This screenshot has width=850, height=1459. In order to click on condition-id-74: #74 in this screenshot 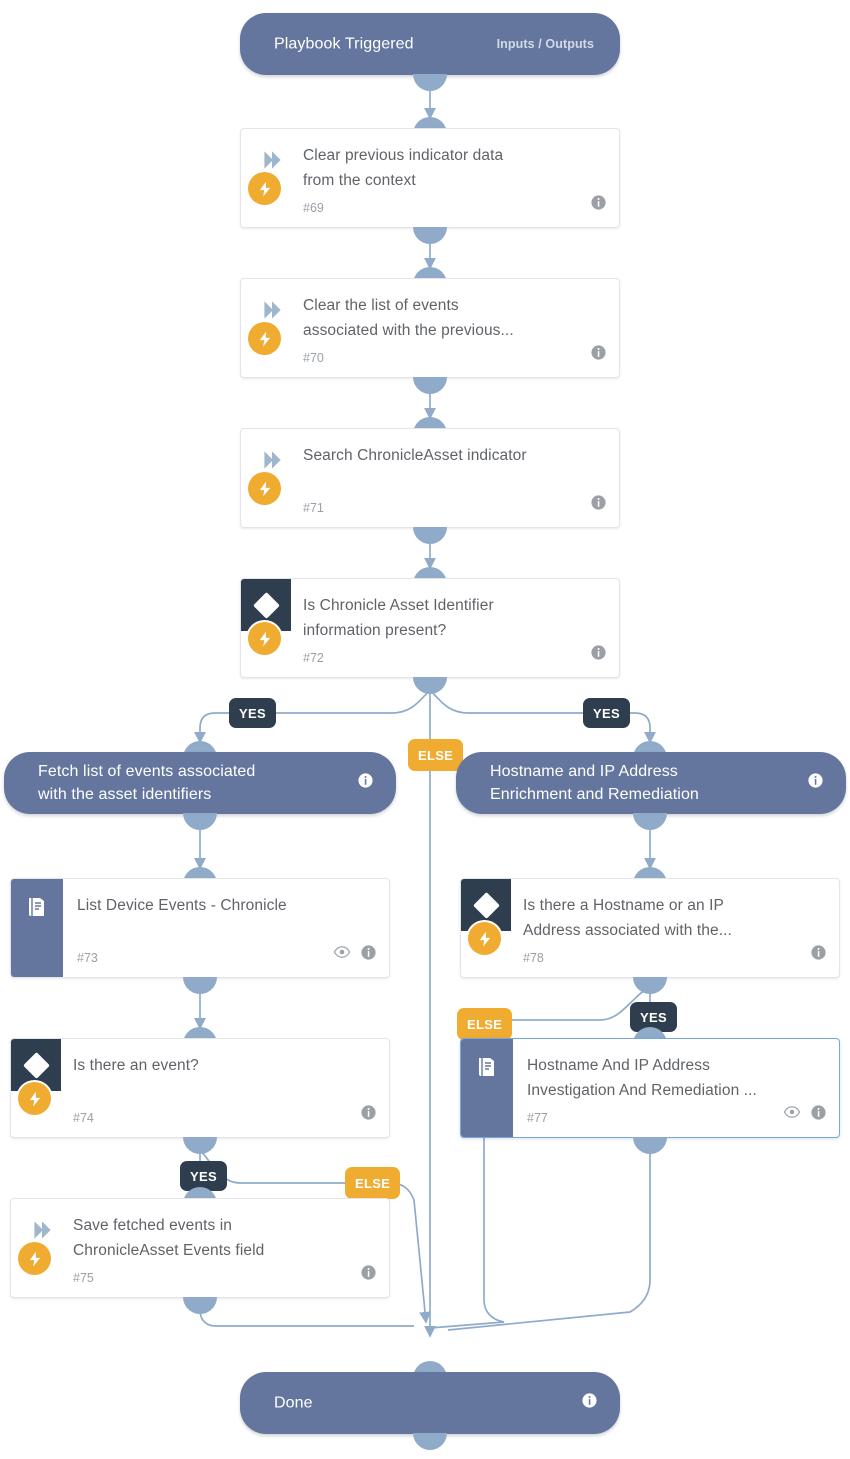, I will do `click(83, 1118)`.